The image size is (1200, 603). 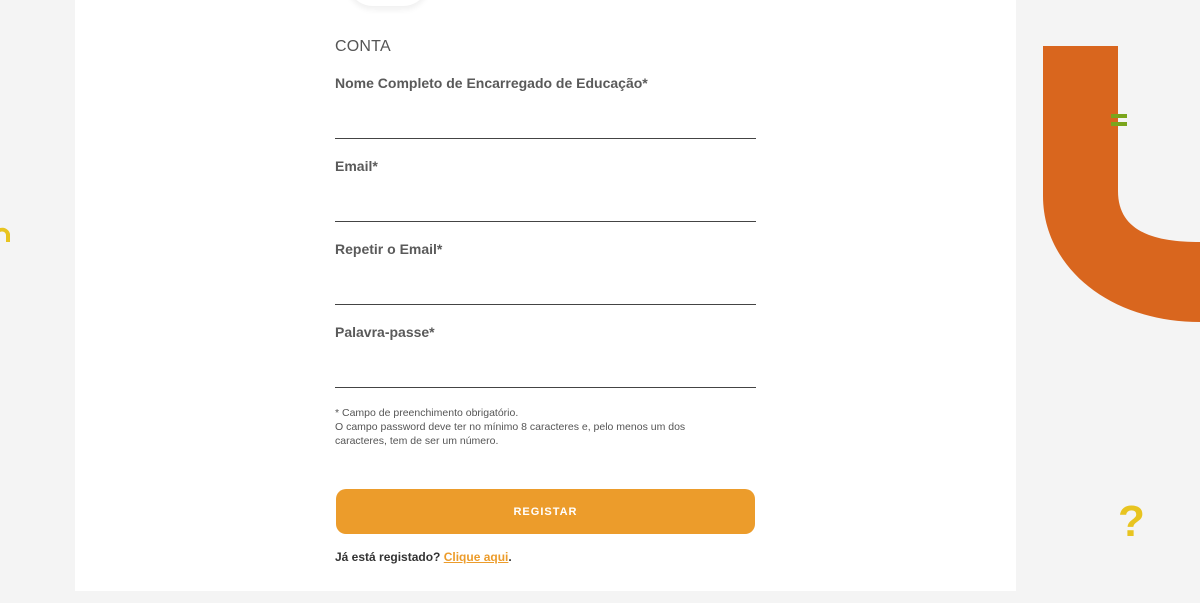 What do you see at coordinates (545, 373) in the screenshot?
I see `password-input` at bounding box center [545, 373].